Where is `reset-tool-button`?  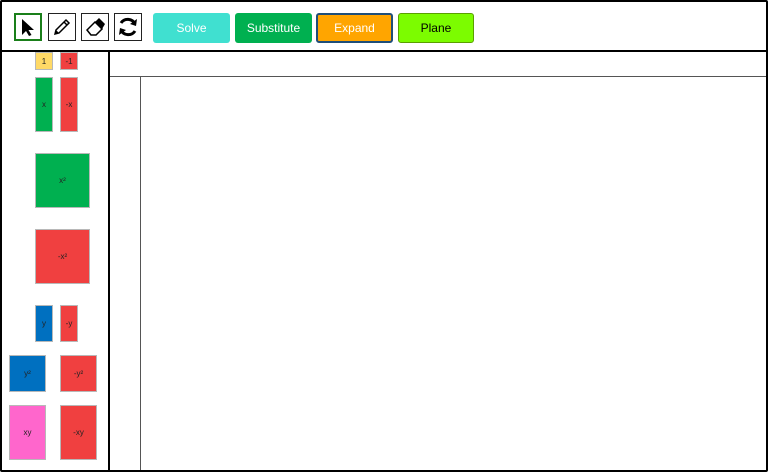
reset-tool-button is located at coordinates (128, 27).